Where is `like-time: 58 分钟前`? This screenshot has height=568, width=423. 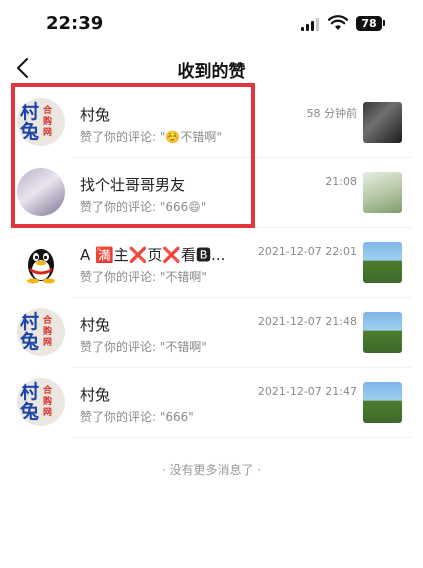
like-time: 58 分钟前 is located at coordinates (332, 113).